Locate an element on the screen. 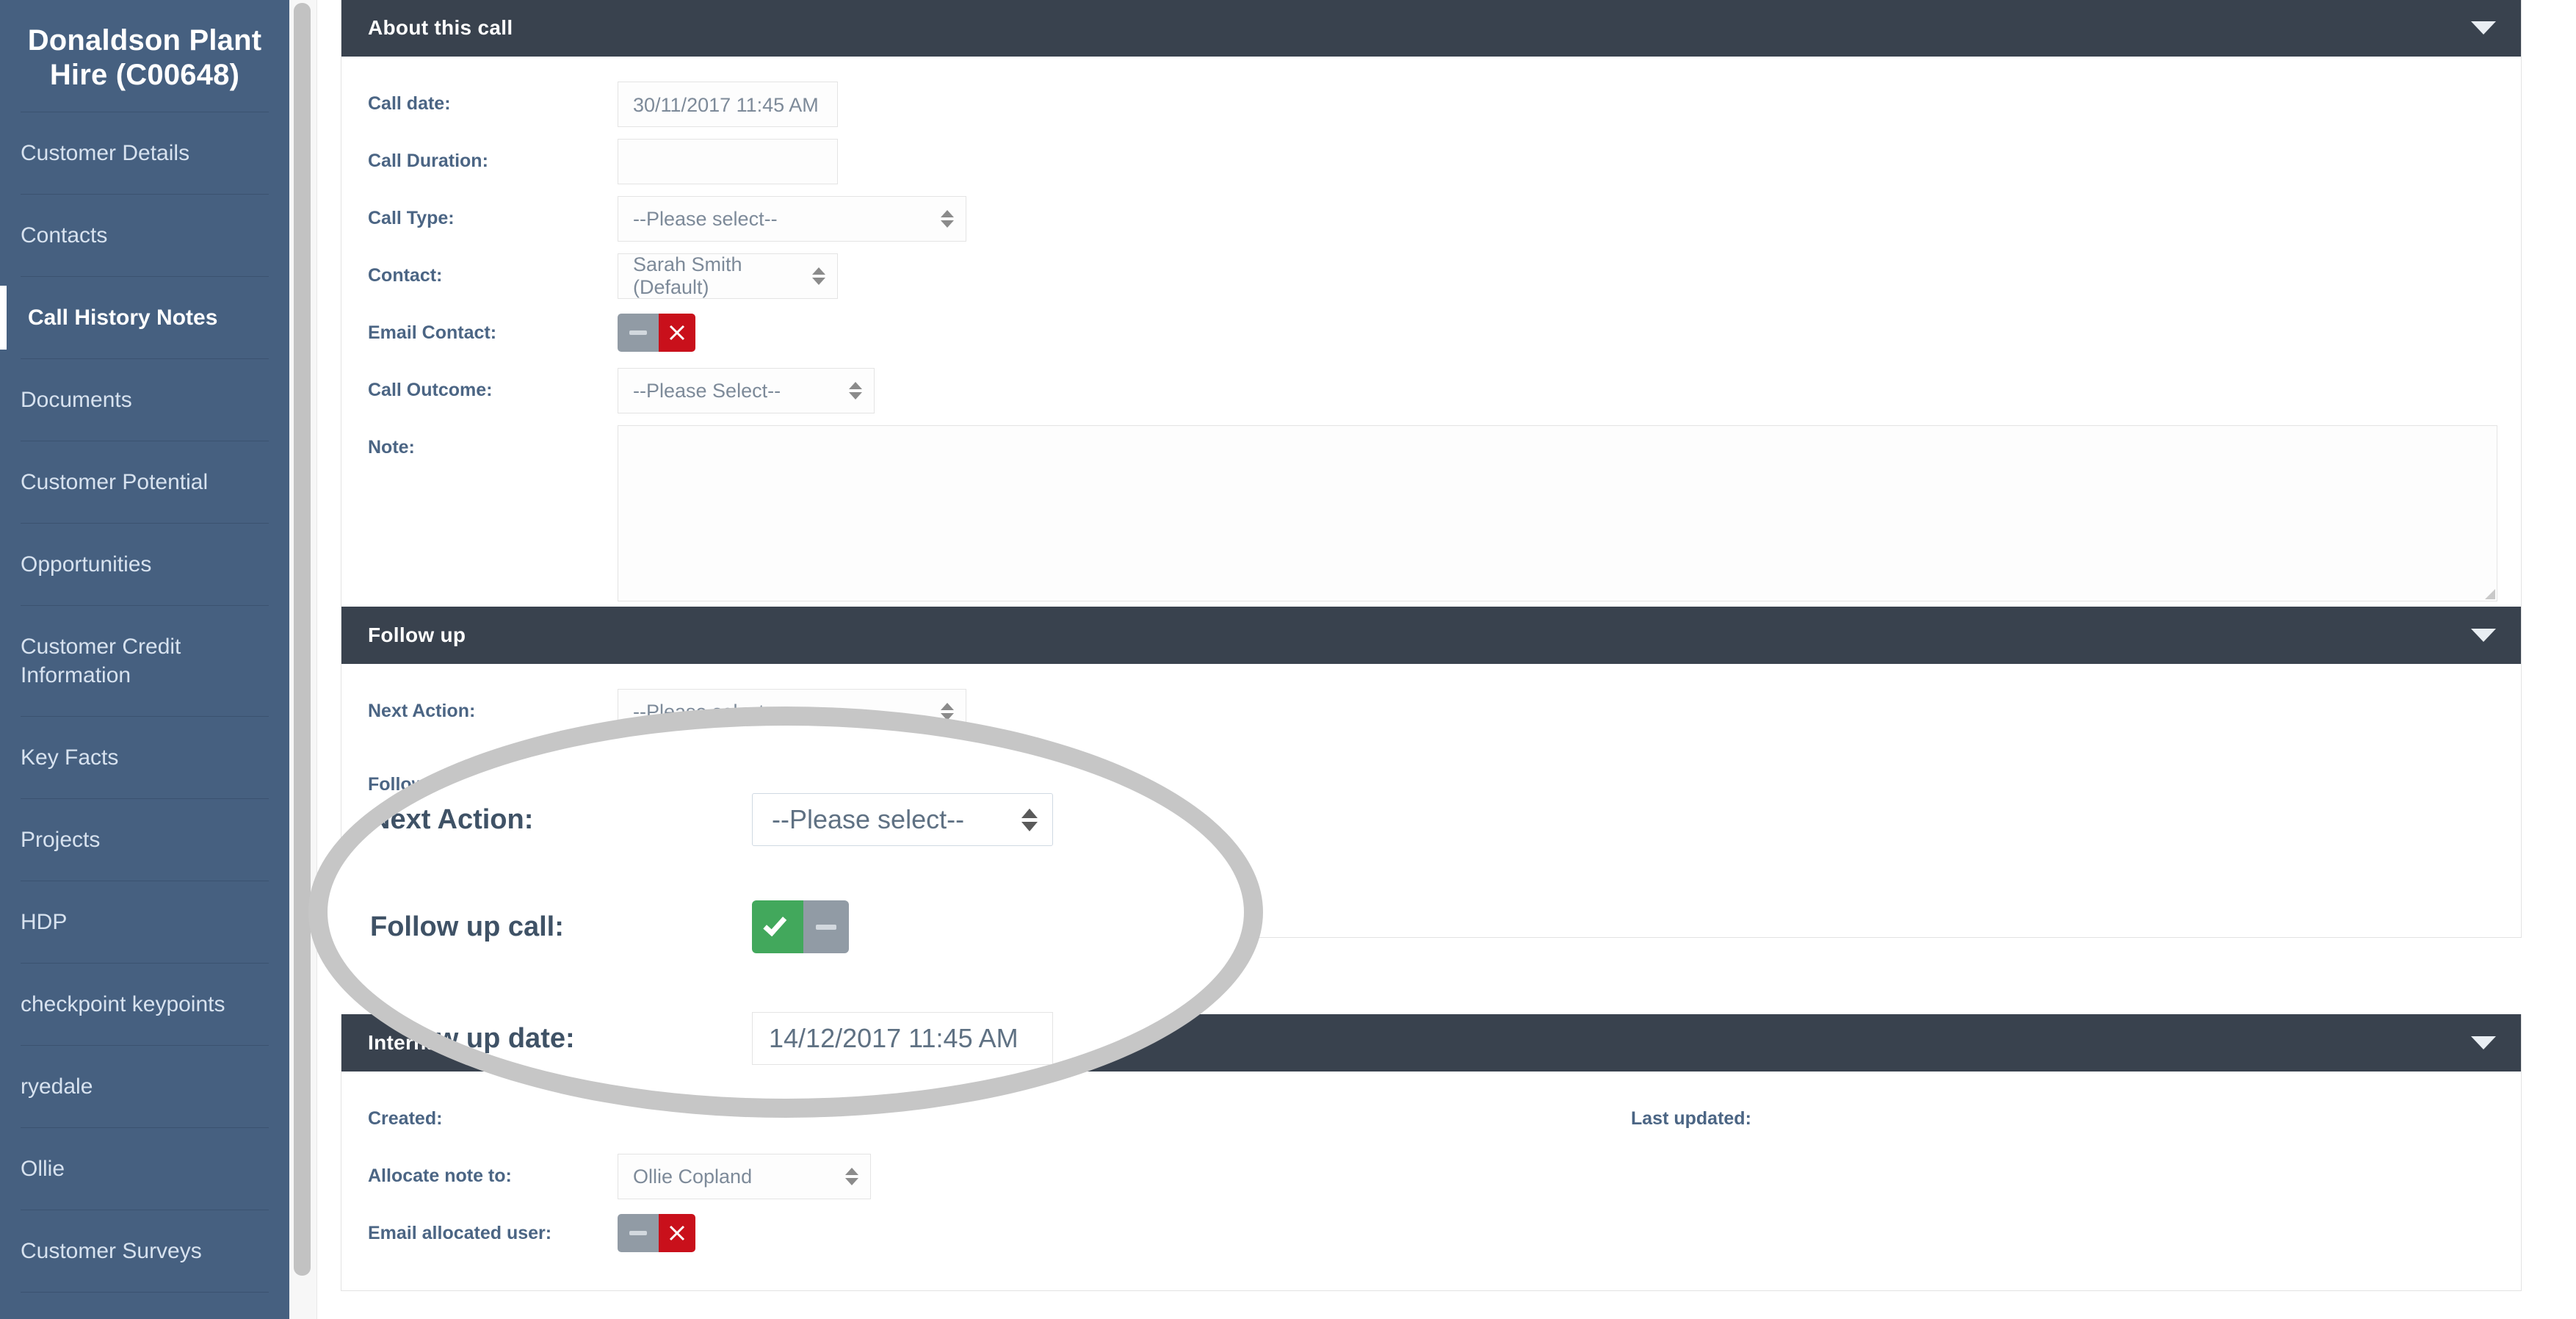 This screenshot has height=1319, width=2576. next-action-label: Next Action: is located at coordinates (422, 711).